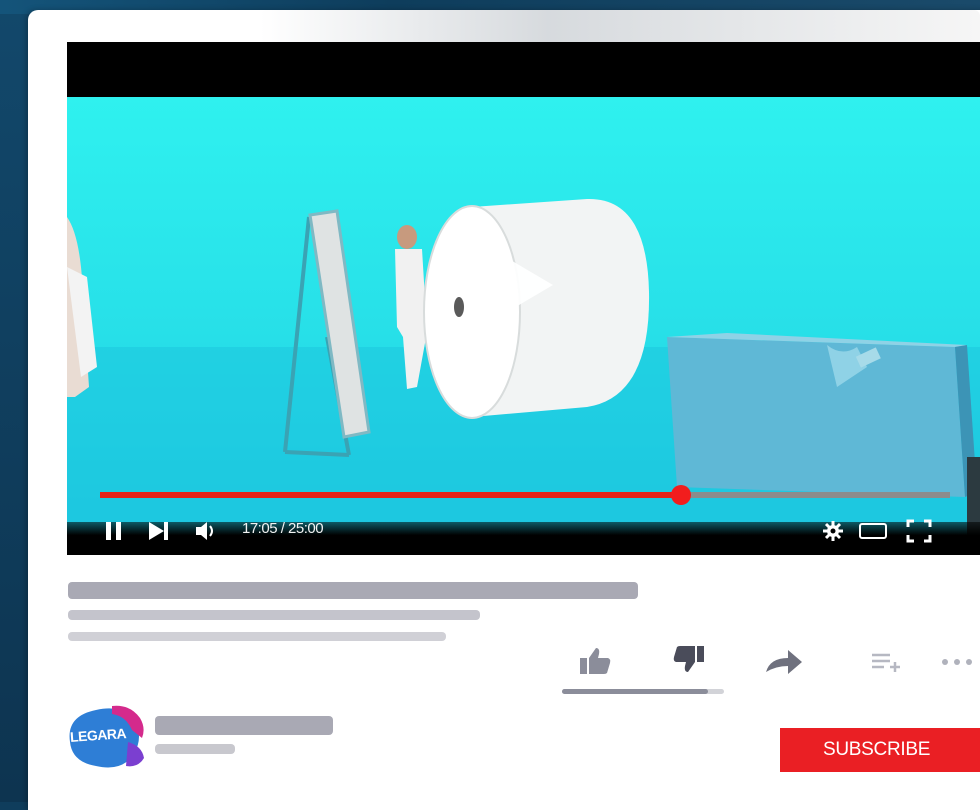  I want to click on progress-bar, so click(525, 495).